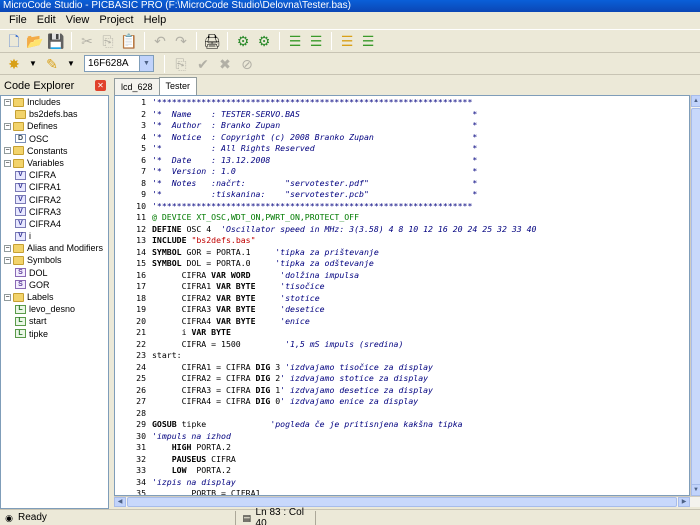 Image resolution: width=700 pixels, height=525 pixels. What do you see at coordinates (275, 389) in the screenshot?
I see `code-token: 1` at bounding box center [275, 389].